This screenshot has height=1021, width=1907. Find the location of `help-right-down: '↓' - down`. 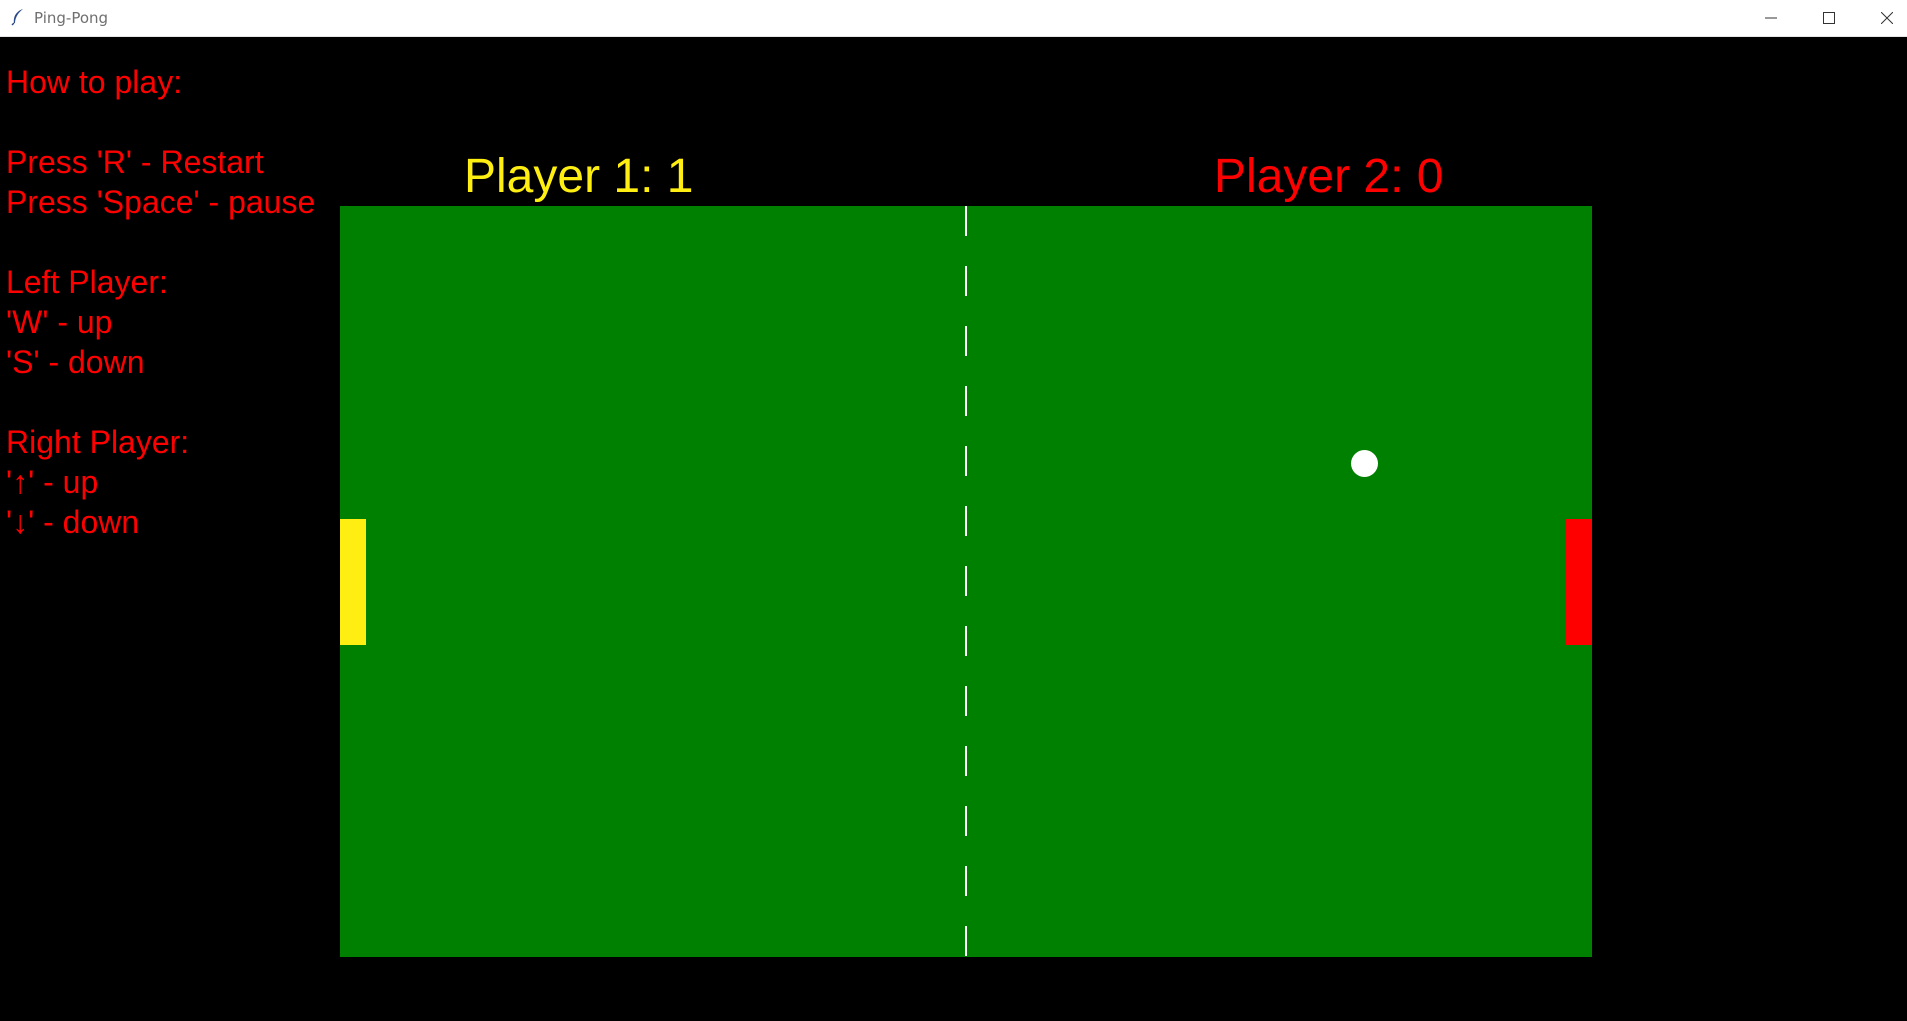

help-right-down: '↓' - down is located at coordinates (73, 522).